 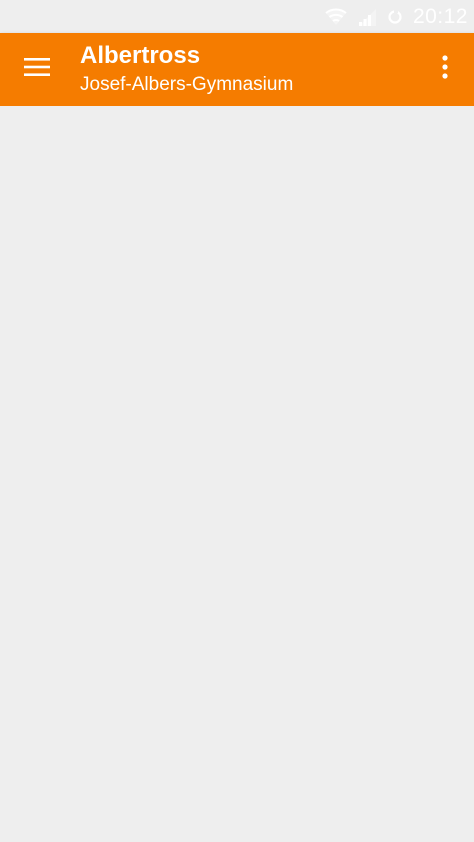 I want to click on status-time: 20:12, so click(x=440, y=16).